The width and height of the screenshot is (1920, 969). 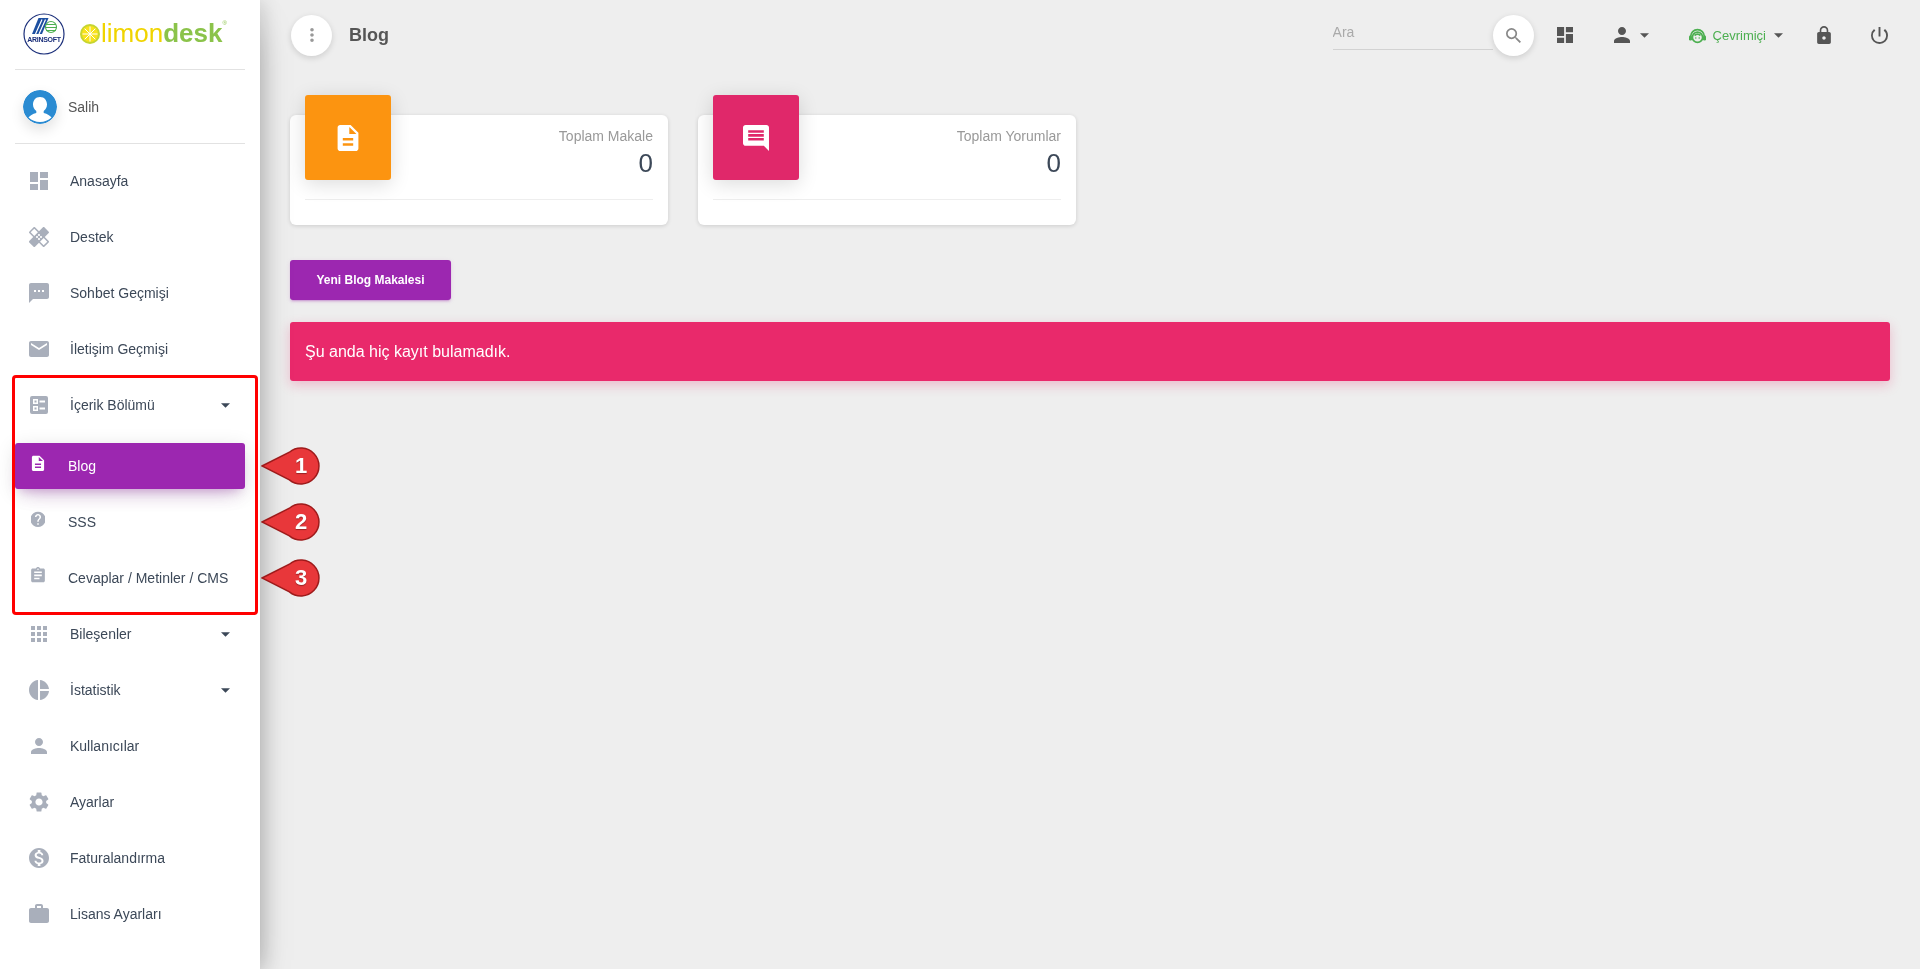 I want to click on briefcase-icon, so click(x=39, y=914).